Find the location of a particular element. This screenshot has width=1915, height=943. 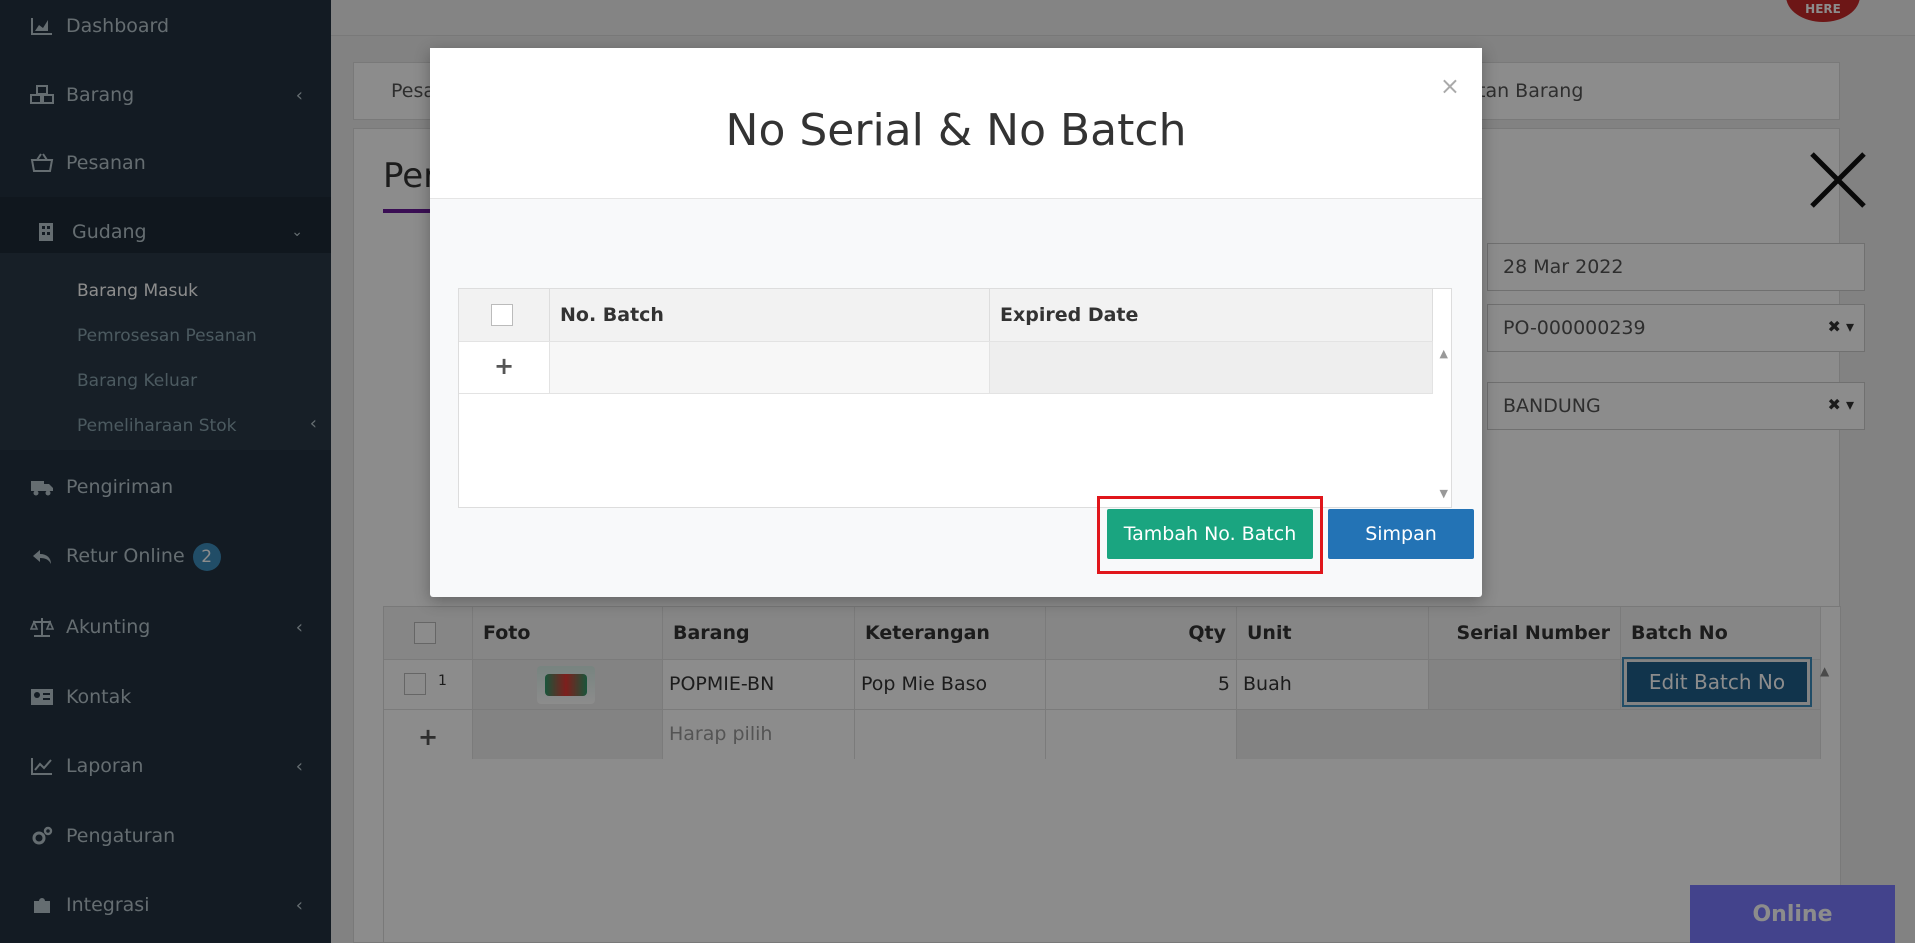

select-all-header is located at coordinates (504, 315).